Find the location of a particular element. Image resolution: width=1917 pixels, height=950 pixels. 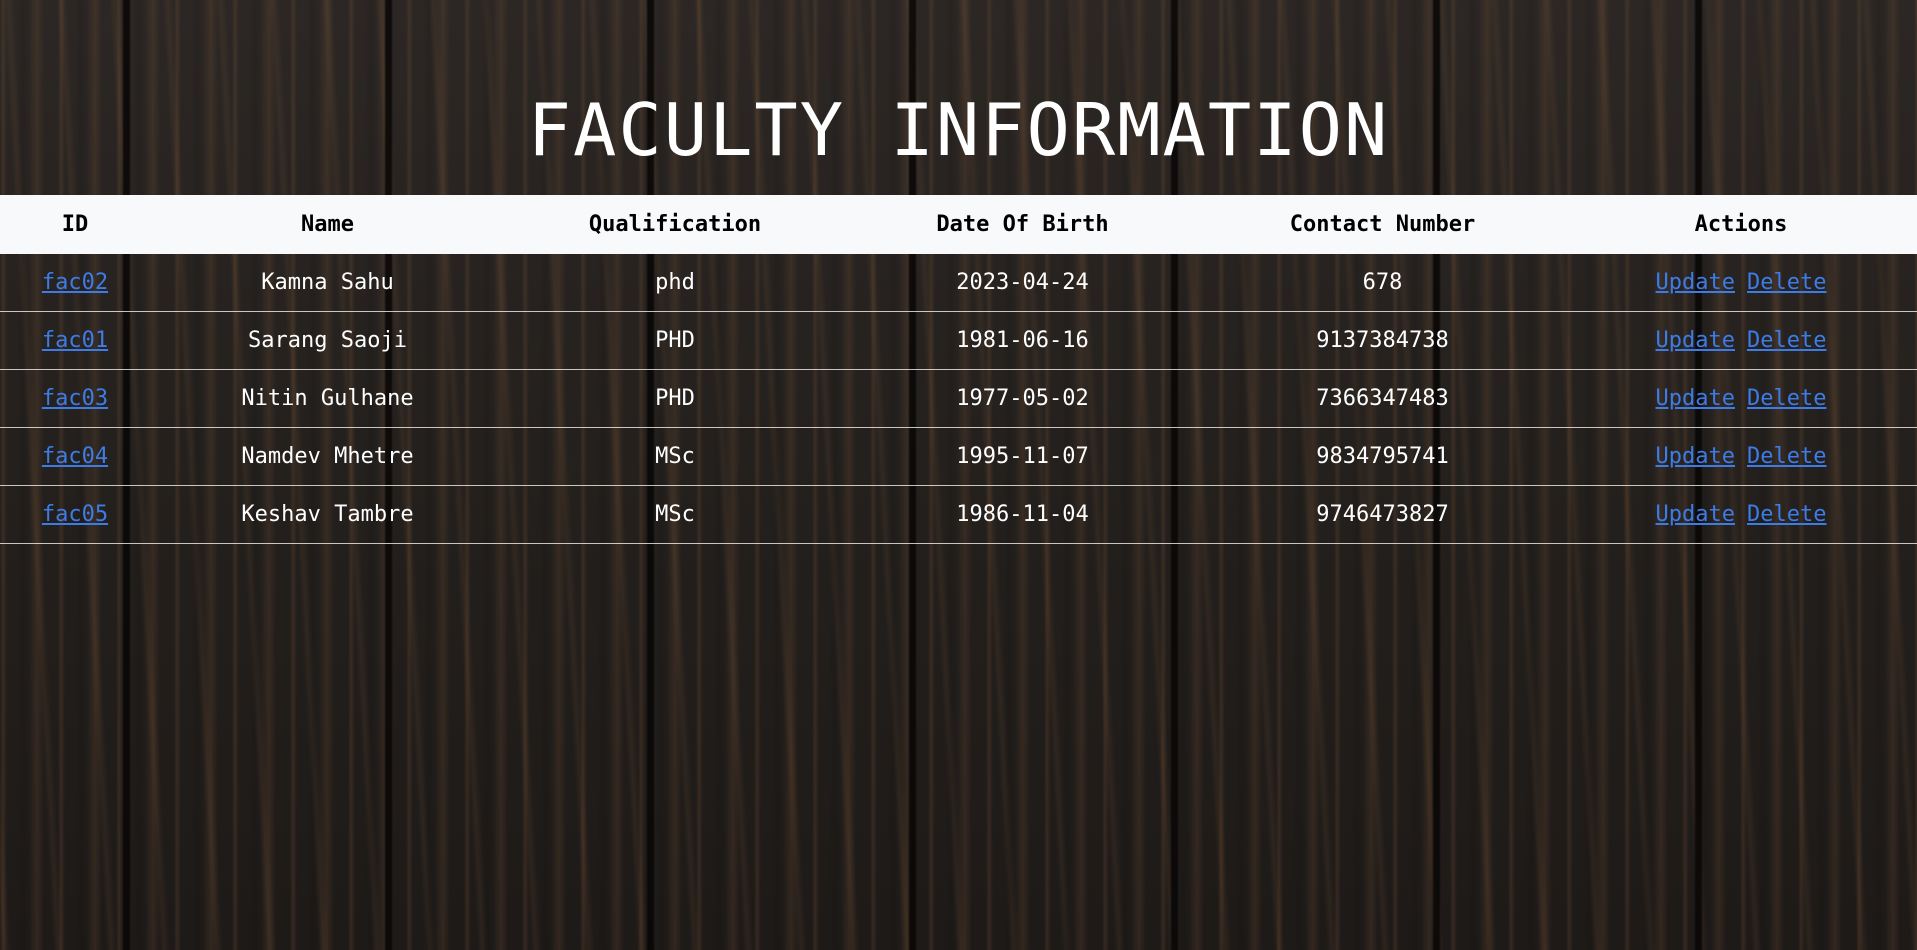

contact-cell: 7366347483 is located at coordinates (1382, 398).